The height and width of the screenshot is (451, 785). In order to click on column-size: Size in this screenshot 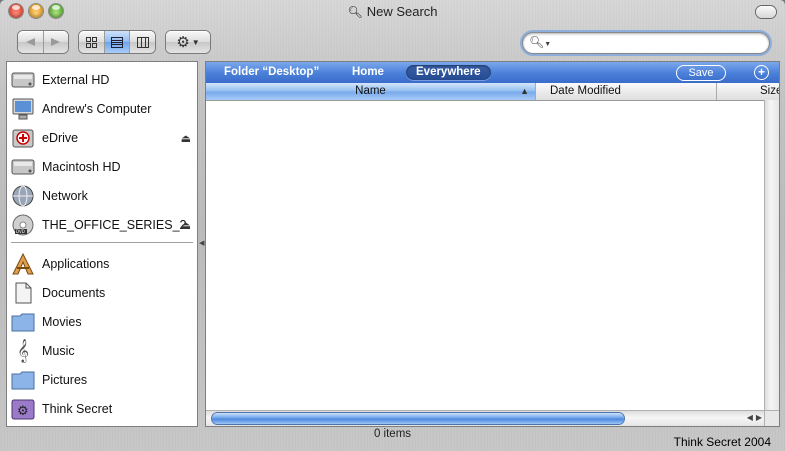, I will do `click(748, 91)`.